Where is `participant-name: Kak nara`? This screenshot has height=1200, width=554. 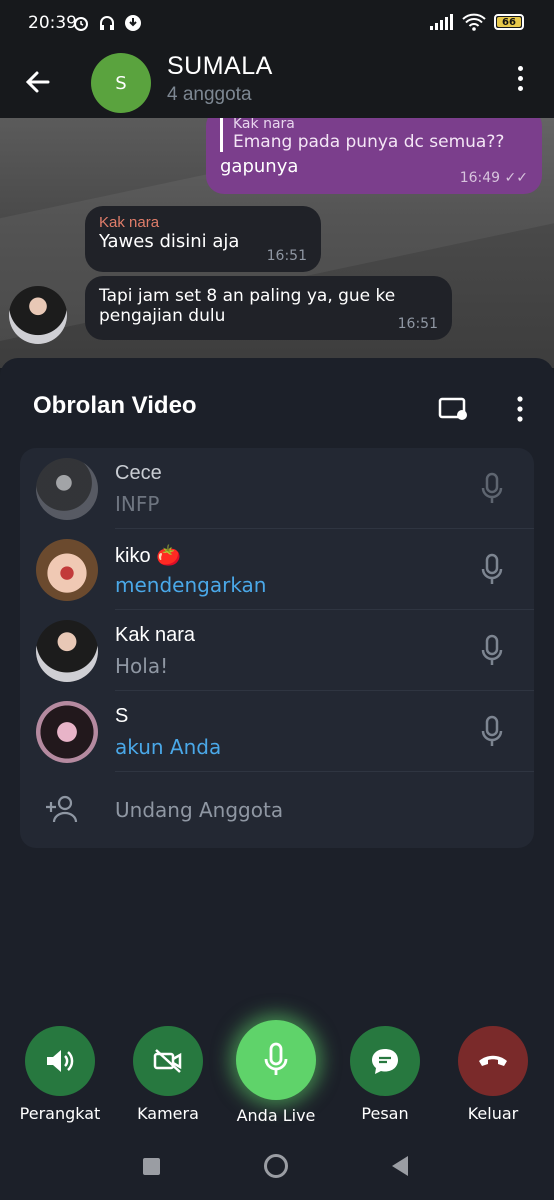 participant-name: Kak nara is located at coordinates (155, 635).